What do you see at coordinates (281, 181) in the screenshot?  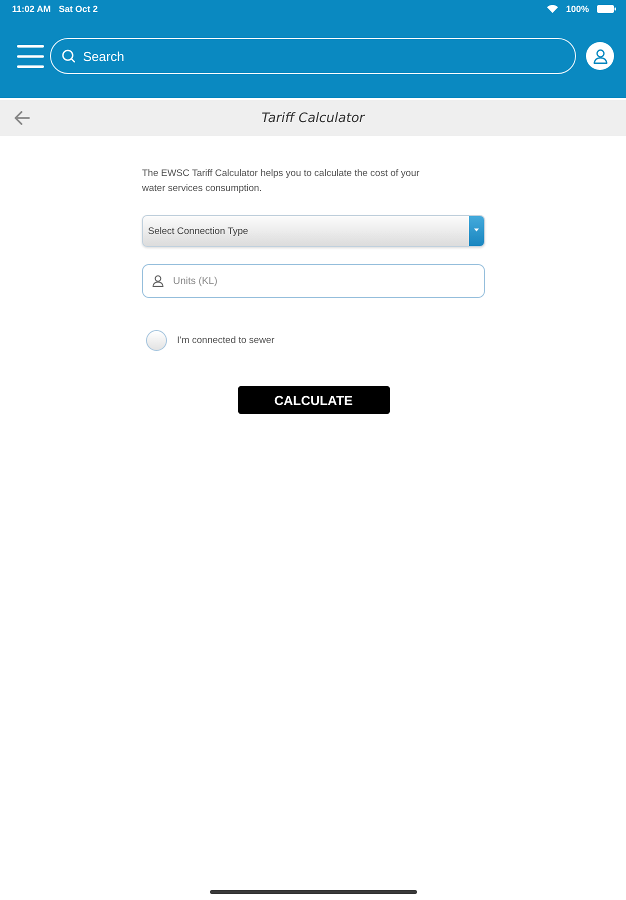 I see `intro-text: The EWSC Tariff Calculator helps you to calculate the cost of your water services consumption.` at bounding box center [281, 181].